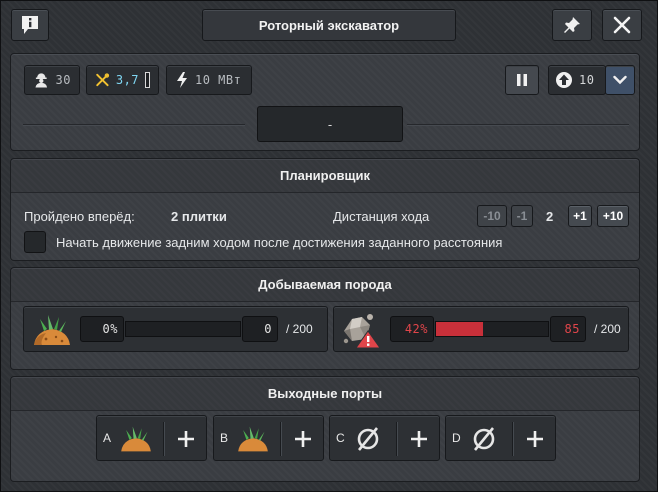  Describe the element at coordinates (151, 438) in the screenshot. I see `port-a: A` at that location.